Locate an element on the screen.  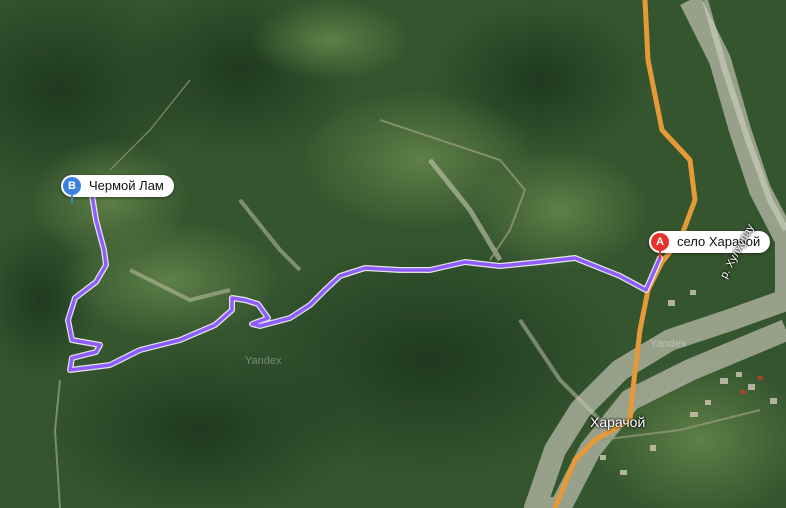
village-label: Харачой is located at coordinates (618, 422).